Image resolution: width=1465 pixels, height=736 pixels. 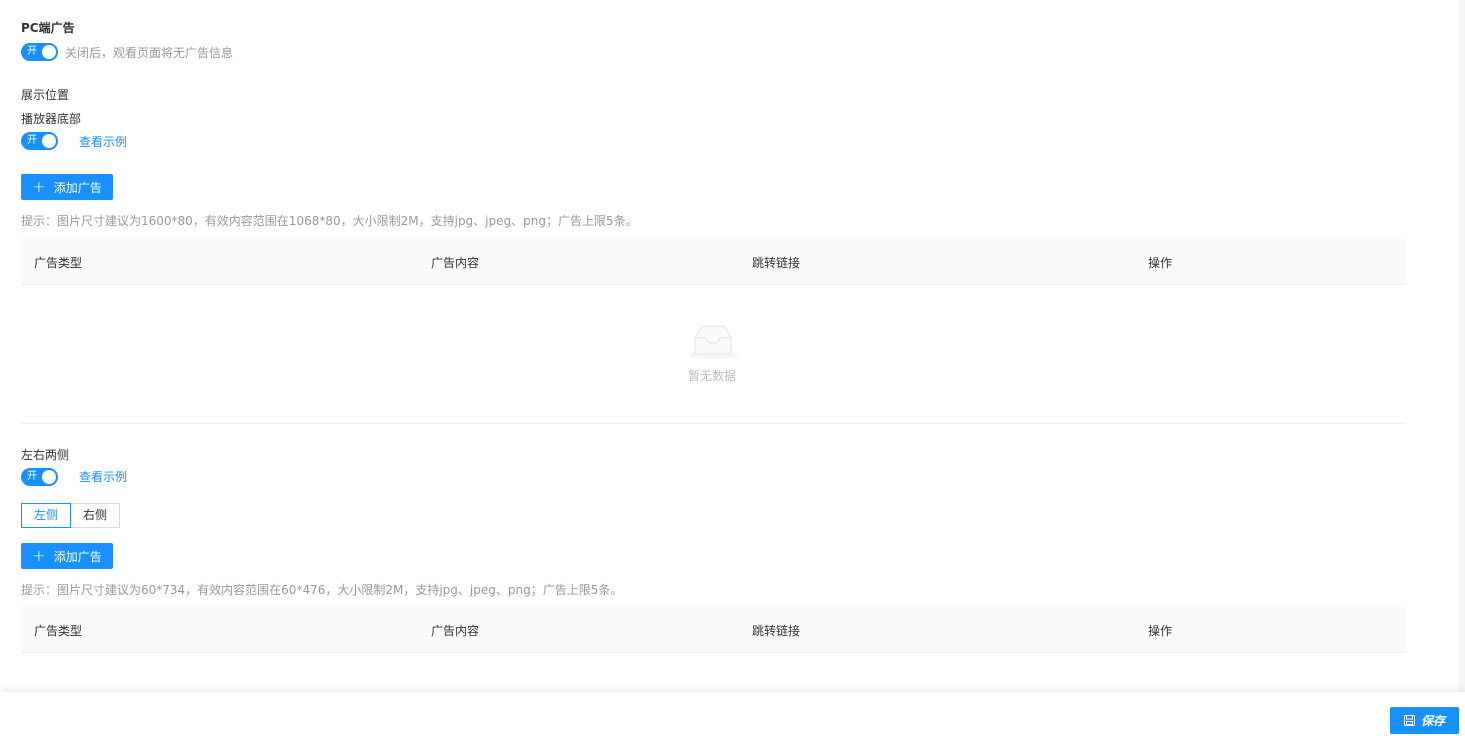 What do you see at coordinates (45, 455) in the screenshot?
I see `side-ads-label: 左右两侧` at bounding box center [45, 455].